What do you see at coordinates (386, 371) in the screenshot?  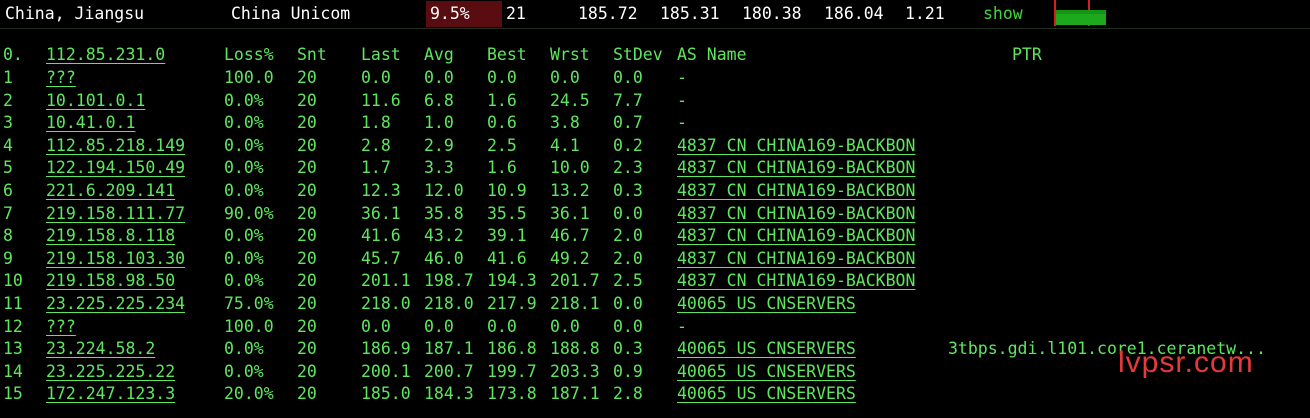 I see `last-cell: 200.1` at bounding box center [386, 371].